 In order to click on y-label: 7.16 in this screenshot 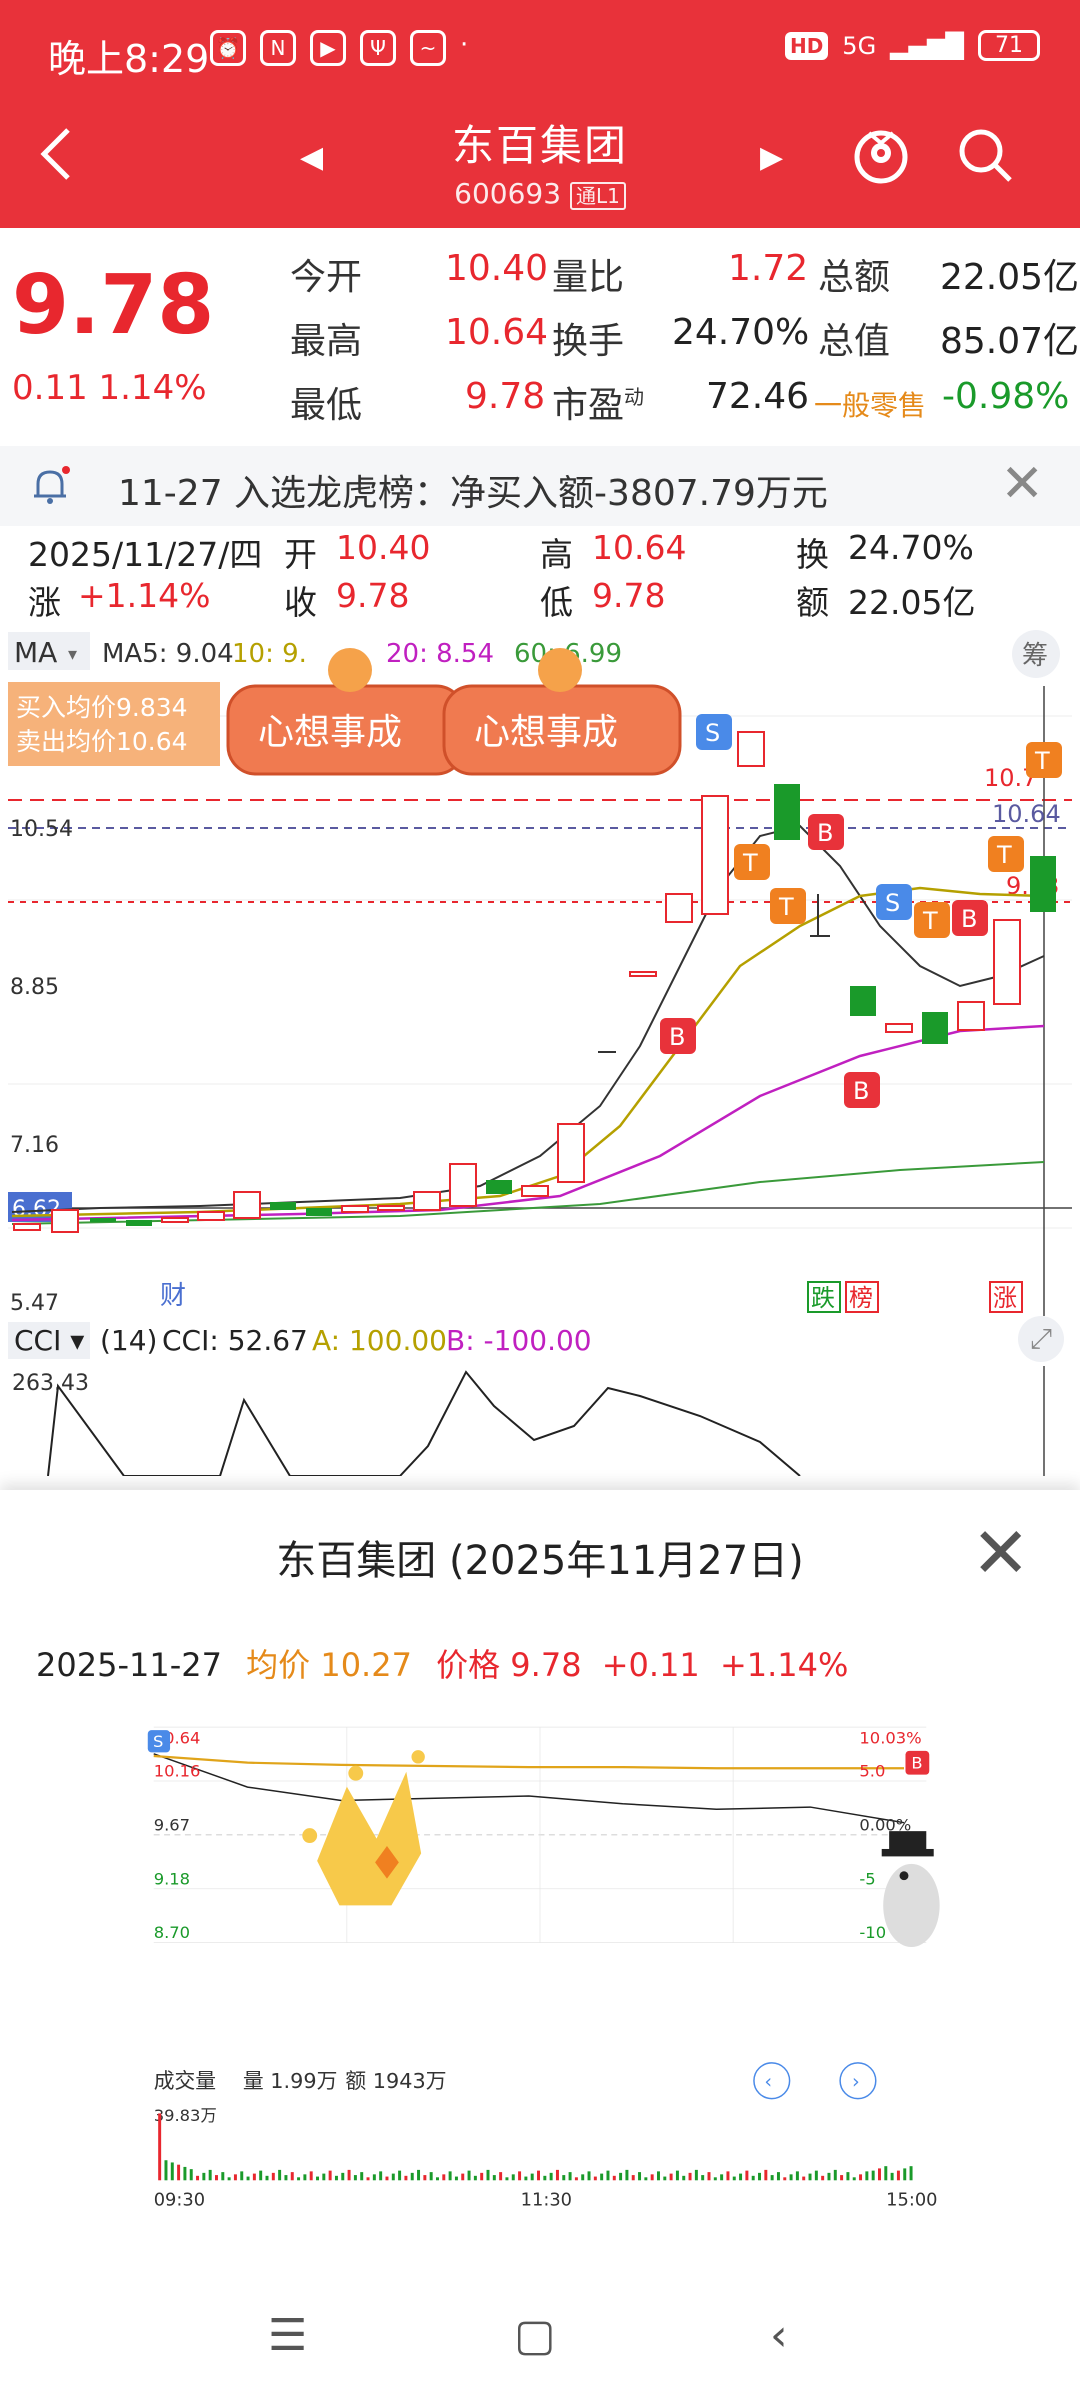, I will do `click(34, 1145)`.